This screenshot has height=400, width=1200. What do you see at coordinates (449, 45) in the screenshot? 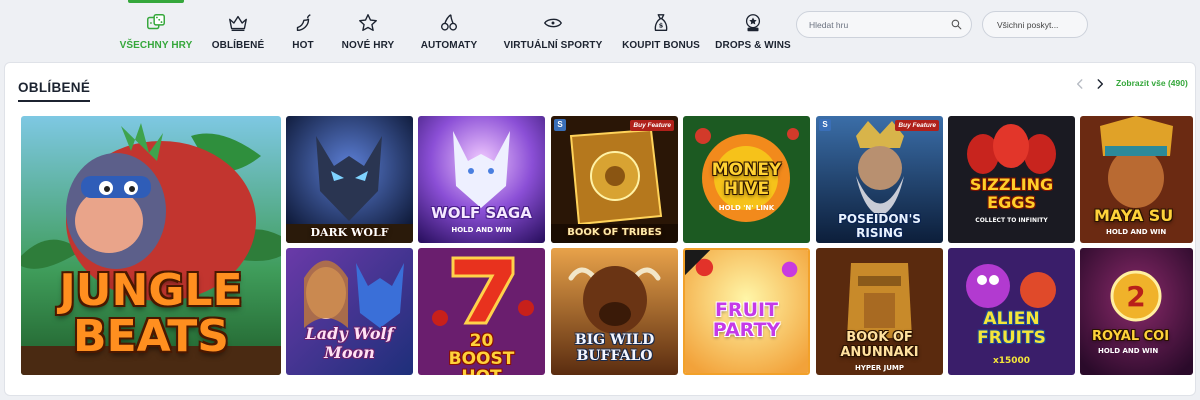
I see `nav-label: AUTOMATY` at bounding box center [449, 45].